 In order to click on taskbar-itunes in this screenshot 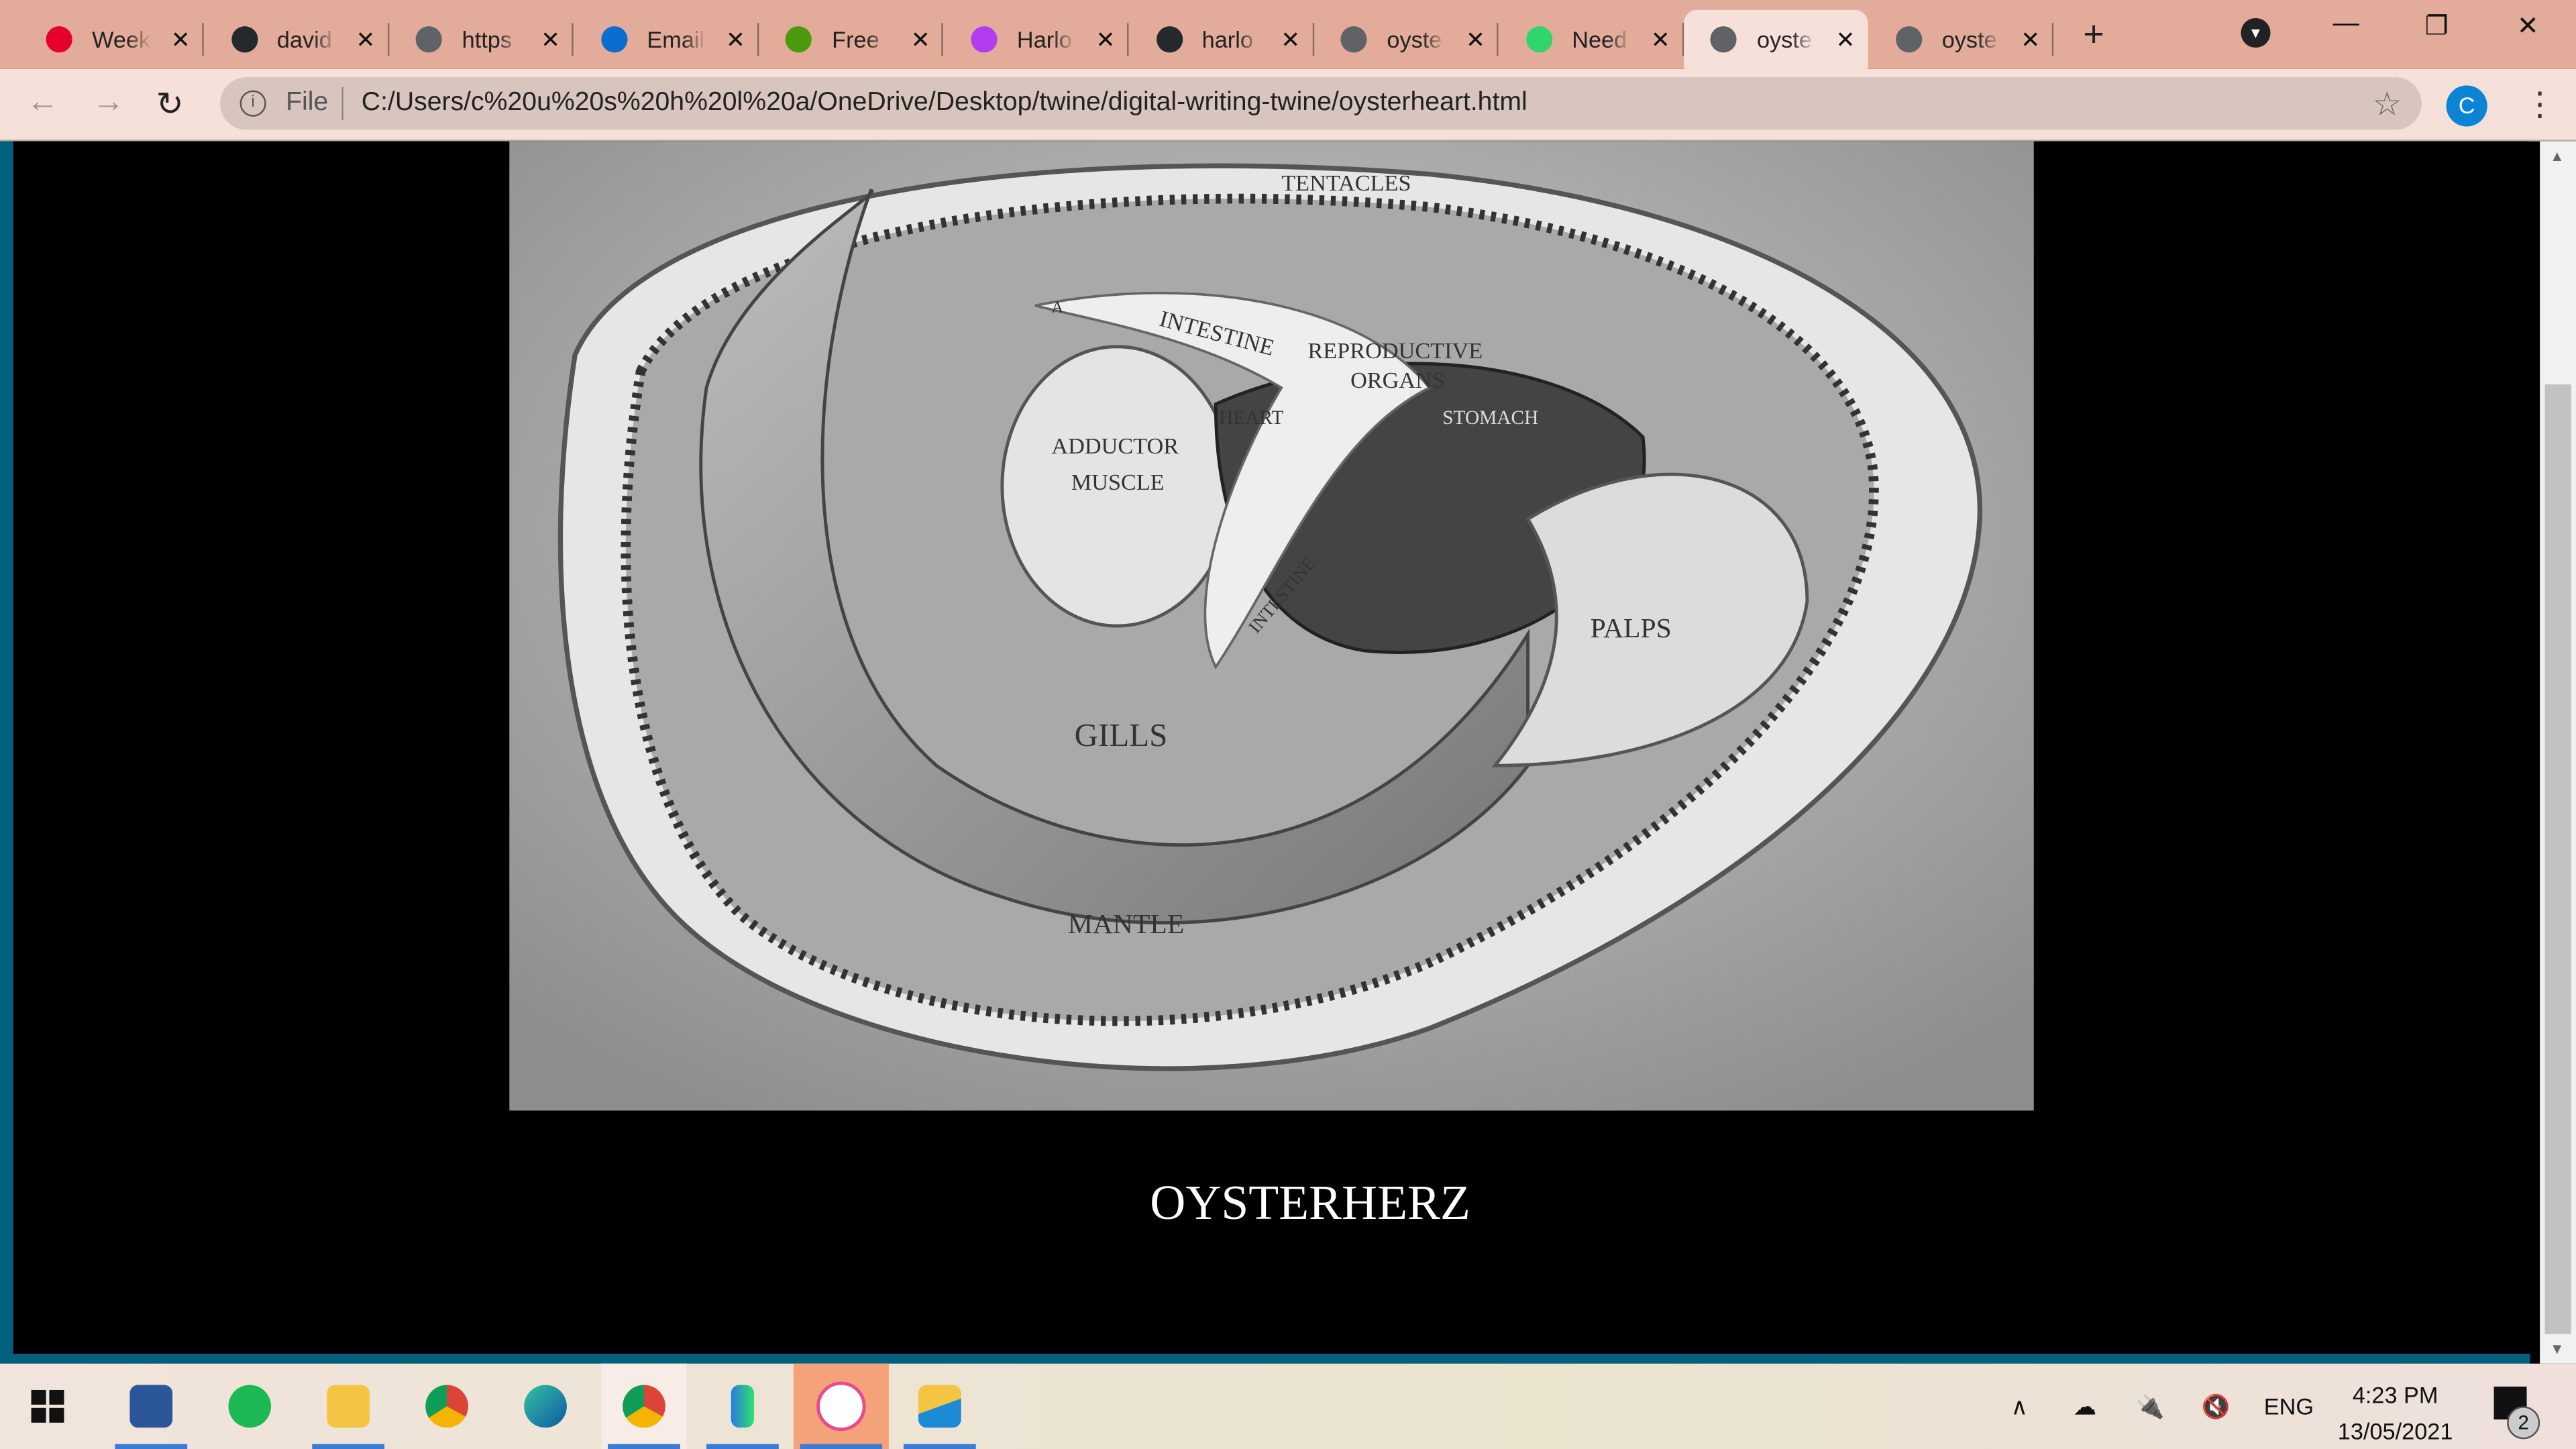, I will do `click(841, 1406)`.